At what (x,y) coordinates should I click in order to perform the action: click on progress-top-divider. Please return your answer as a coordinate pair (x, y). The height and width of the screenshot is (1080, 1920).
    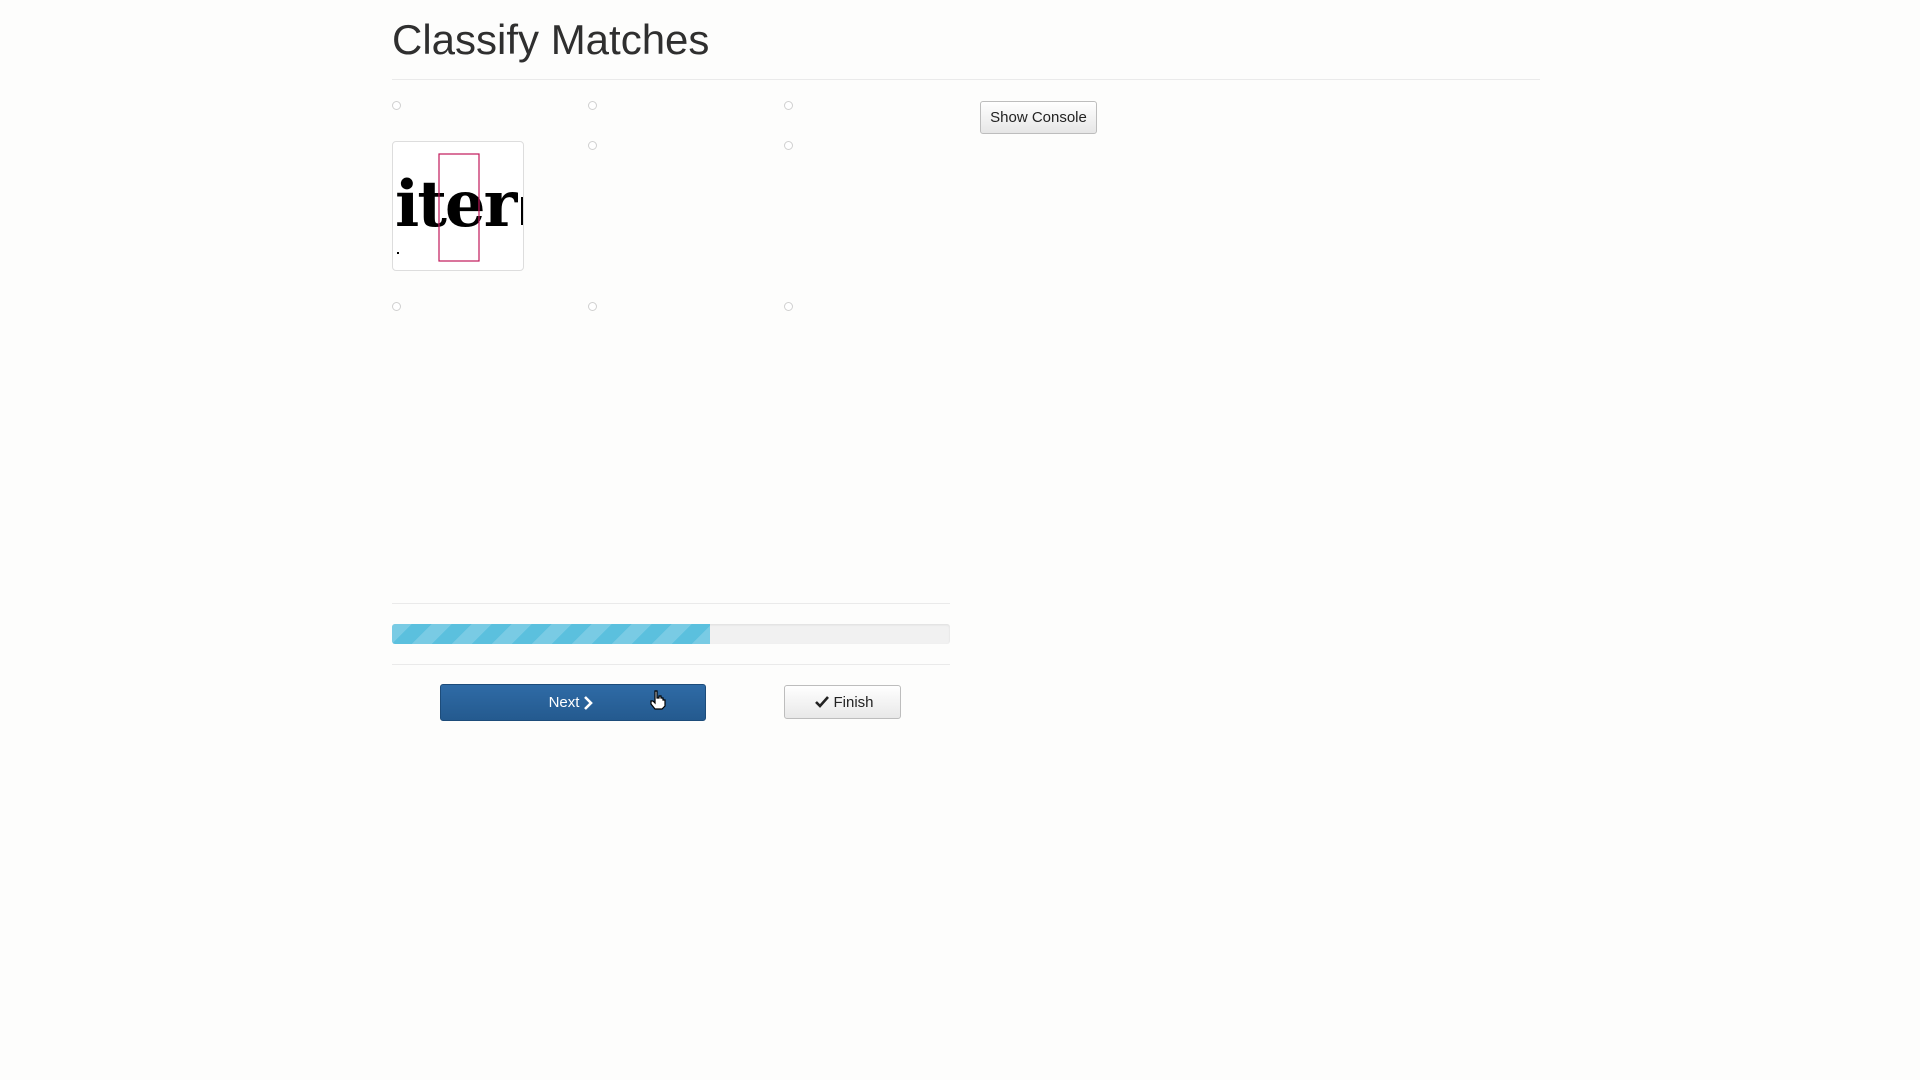
    Looking at the image, I should click on (671, 603).